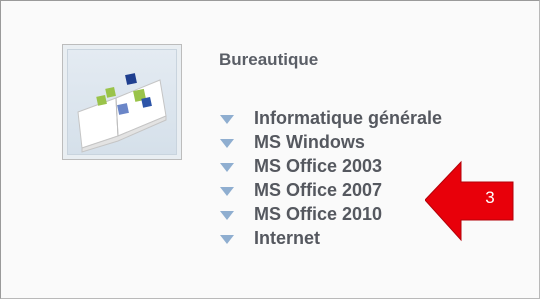 The image size is (540, 299). I want to click on menu-item-label: MS Office 2007, so click(318, 190).